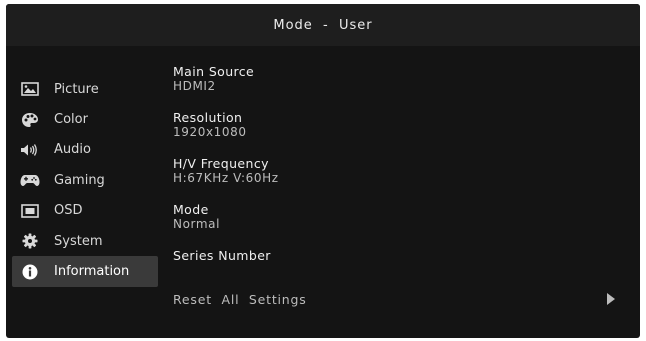  I want to click on mode-value: Normal, so click(197, 224).